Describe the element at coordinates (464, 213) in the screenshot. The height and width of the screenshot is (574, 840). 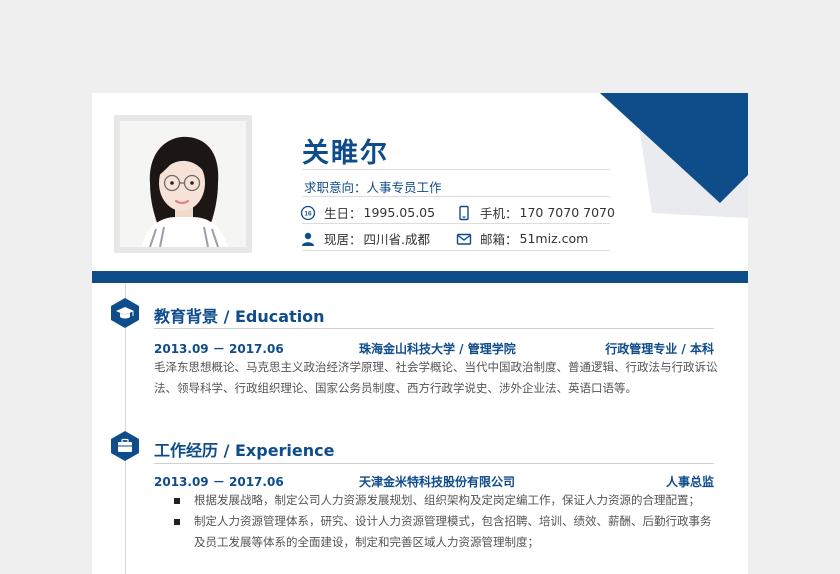
I see `phone-icon` at that location.